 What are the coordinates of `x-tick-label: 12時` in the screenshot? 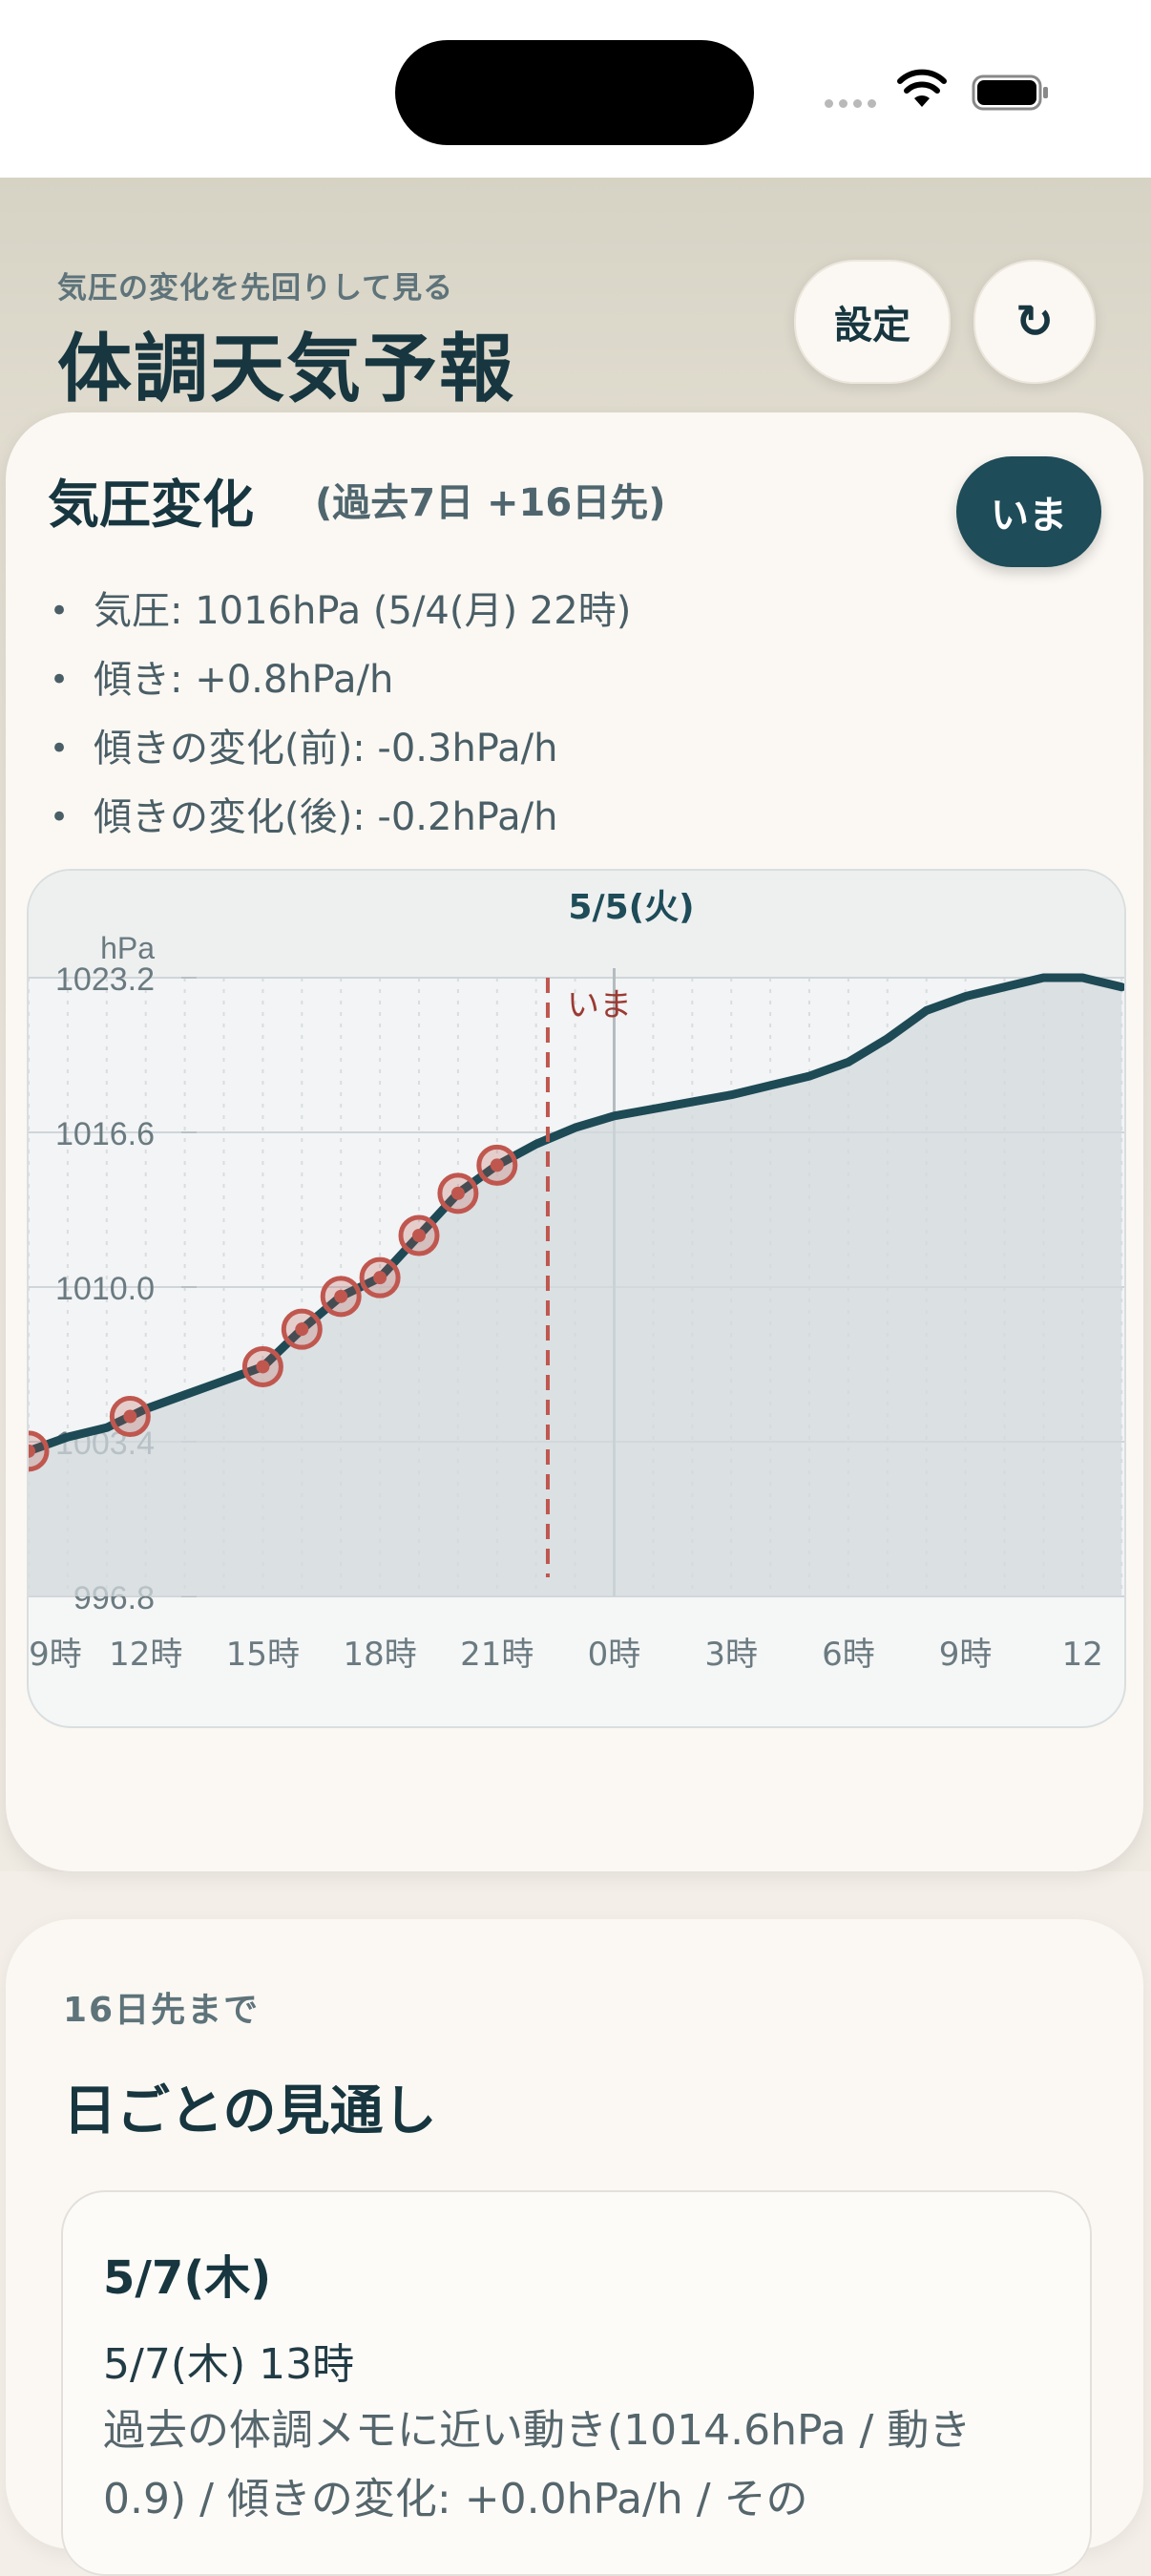 It's located at (145, 1655).